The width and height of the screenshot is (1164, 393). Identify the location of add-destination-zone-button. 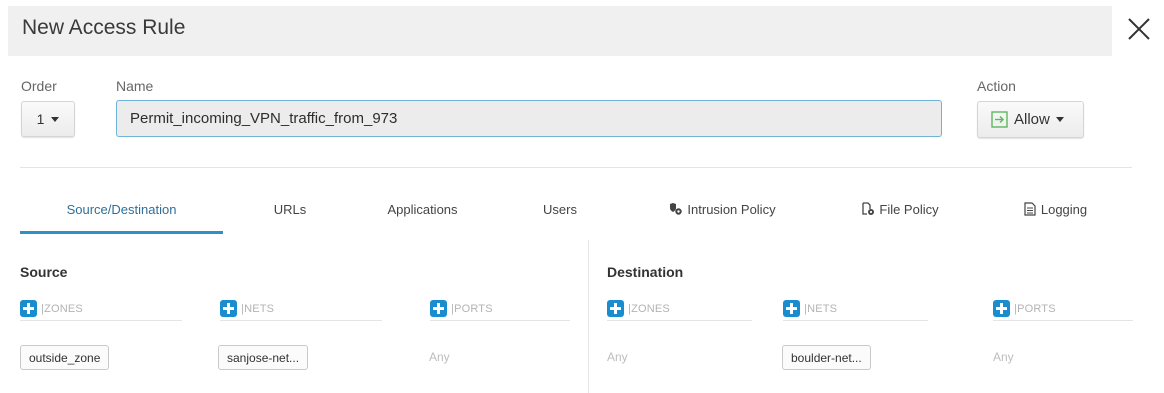
(615, 308).